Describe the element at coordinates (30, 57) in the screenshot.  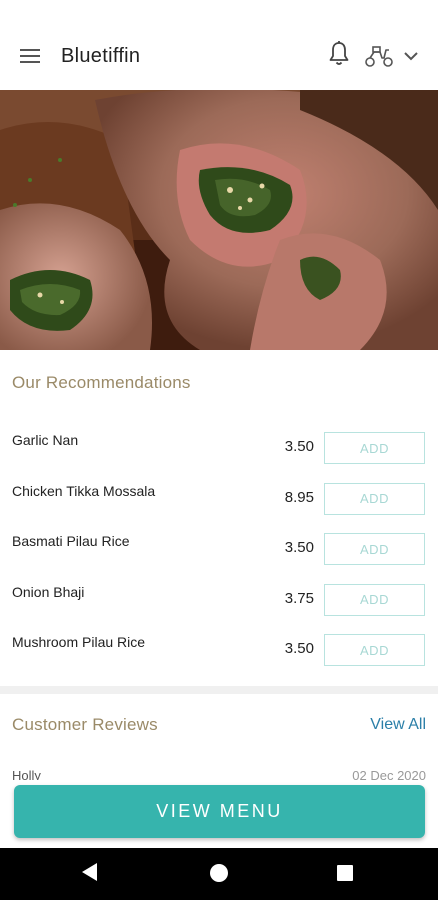
I see `menu-icon` at that location.